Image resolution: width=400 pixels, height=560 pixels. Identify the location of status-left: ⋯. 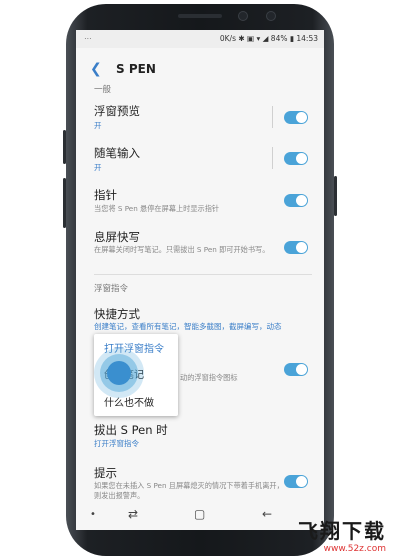
(88, 38).